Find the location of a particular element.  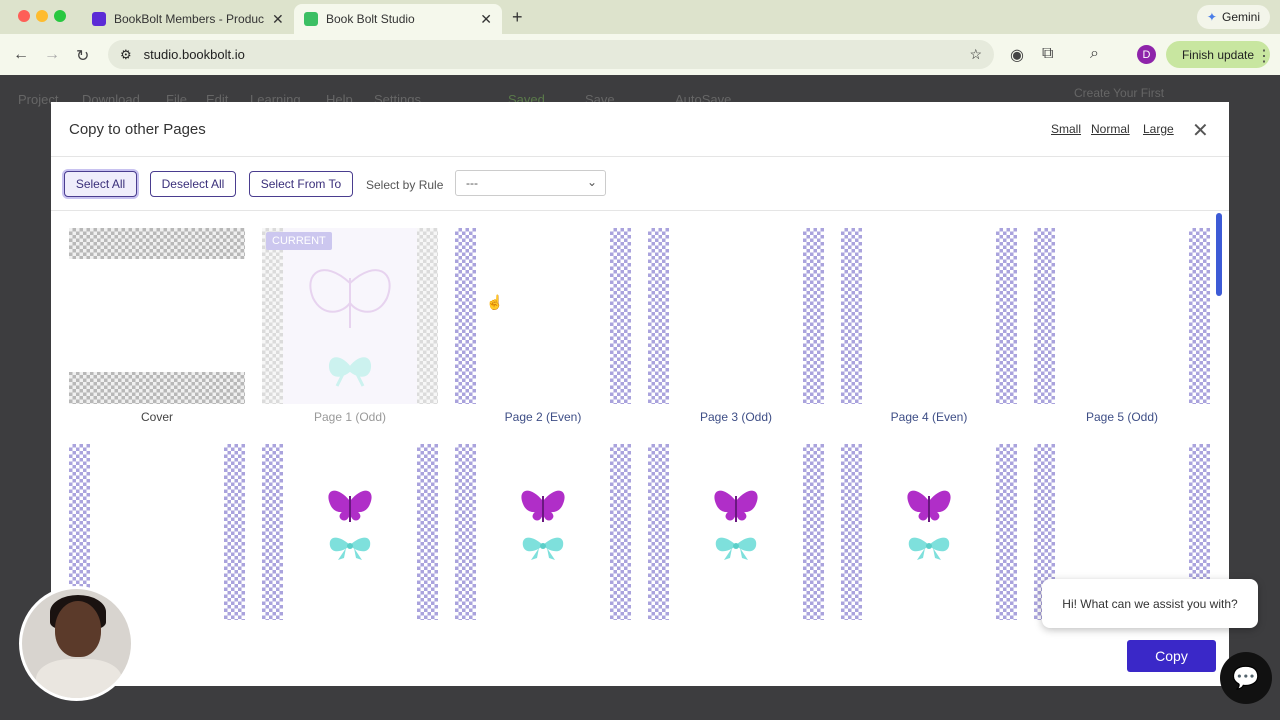

presenter-webcam-overlay is located at coordinates (76, 643).